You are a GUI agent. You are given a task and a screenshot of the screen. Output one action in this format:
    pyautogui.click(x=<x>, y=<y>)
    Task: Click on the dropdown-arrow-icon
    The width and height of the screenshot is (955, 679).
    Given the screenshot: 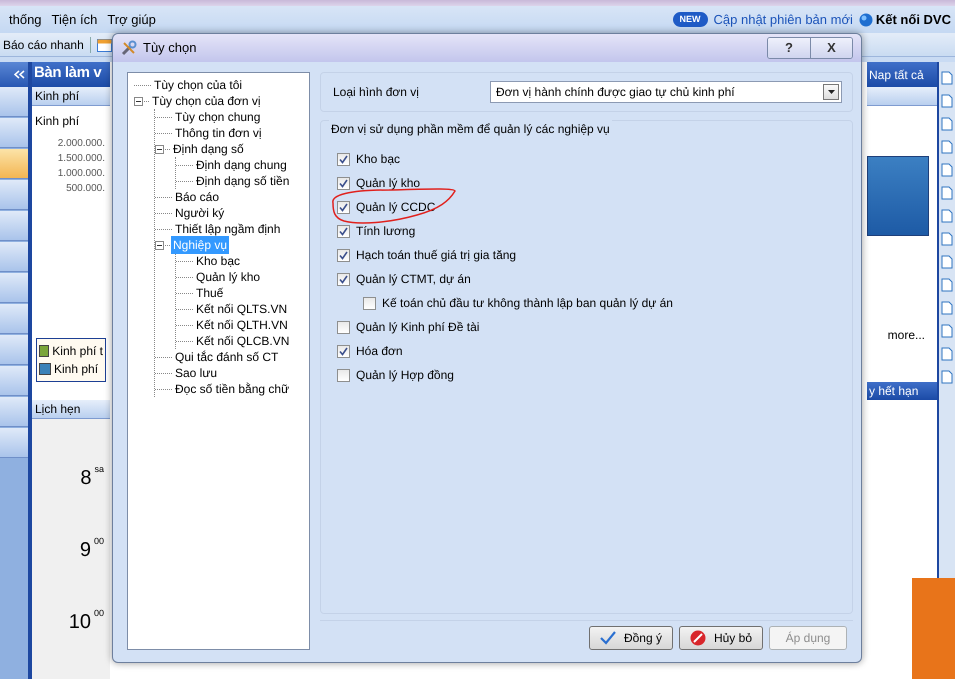 What is the action you would take?
    pyautogui.click(x=831, y=92)
    